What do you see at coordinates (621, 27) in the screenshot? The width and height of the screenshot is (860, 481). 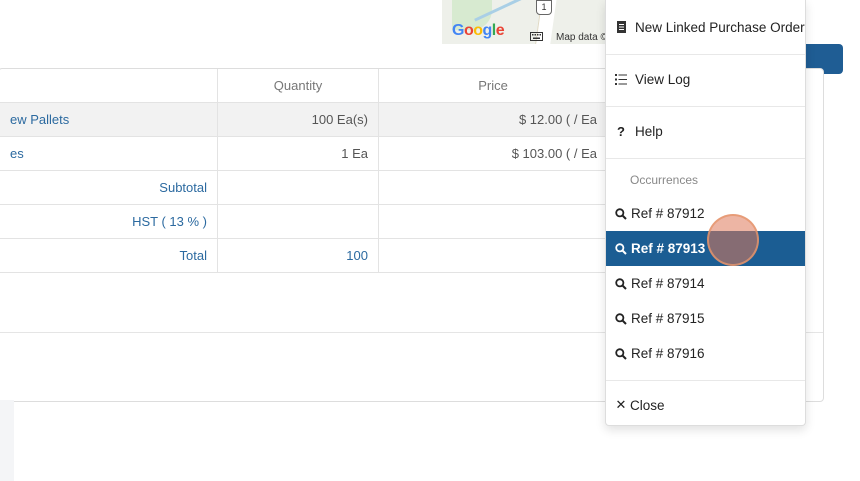 I see `document-icon` at bounding box center [621, 27].